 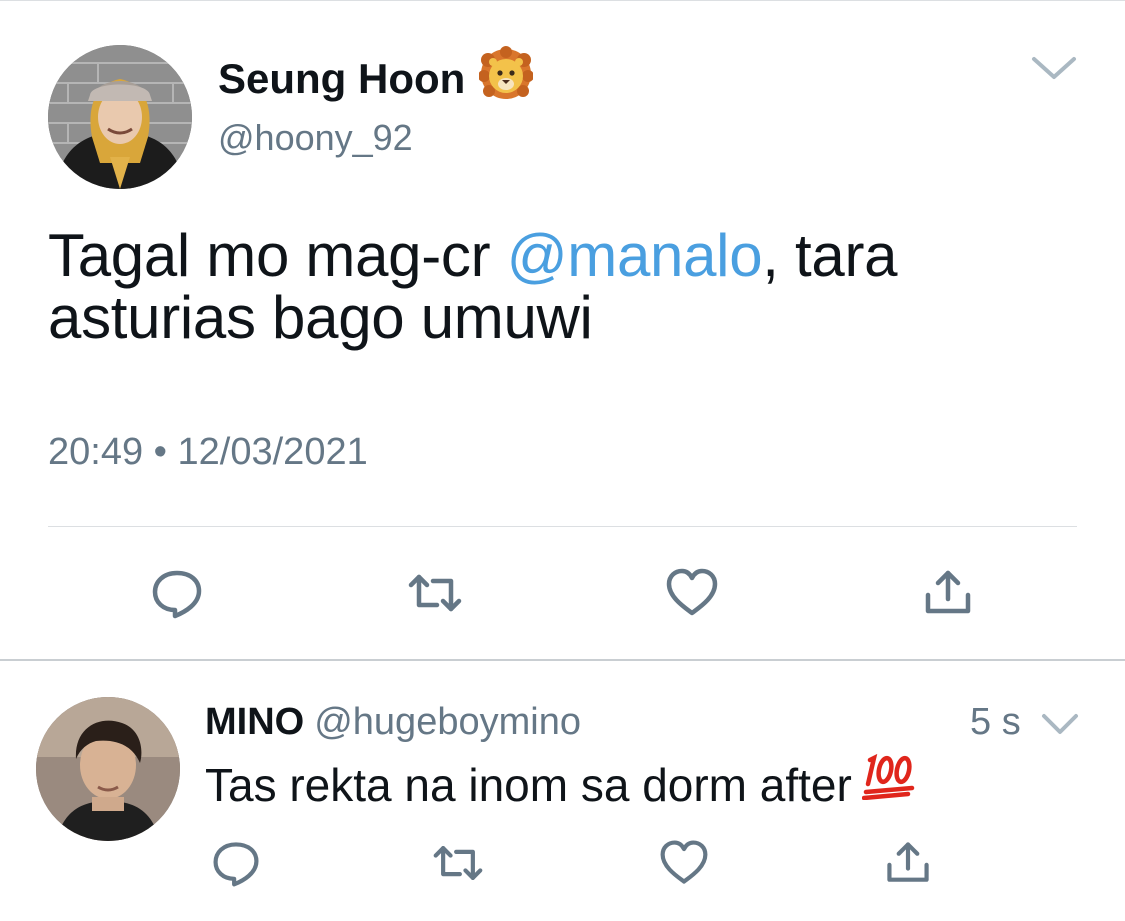 I want to click on tweet-text-before: Tagal mo mag-cr, so click(x=277, y=255).